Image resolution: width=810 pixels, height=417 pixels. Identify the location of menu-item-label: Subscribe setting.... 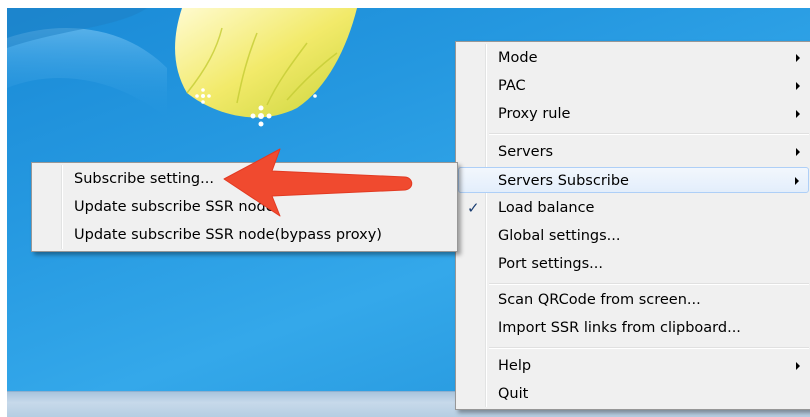
(144, 179).